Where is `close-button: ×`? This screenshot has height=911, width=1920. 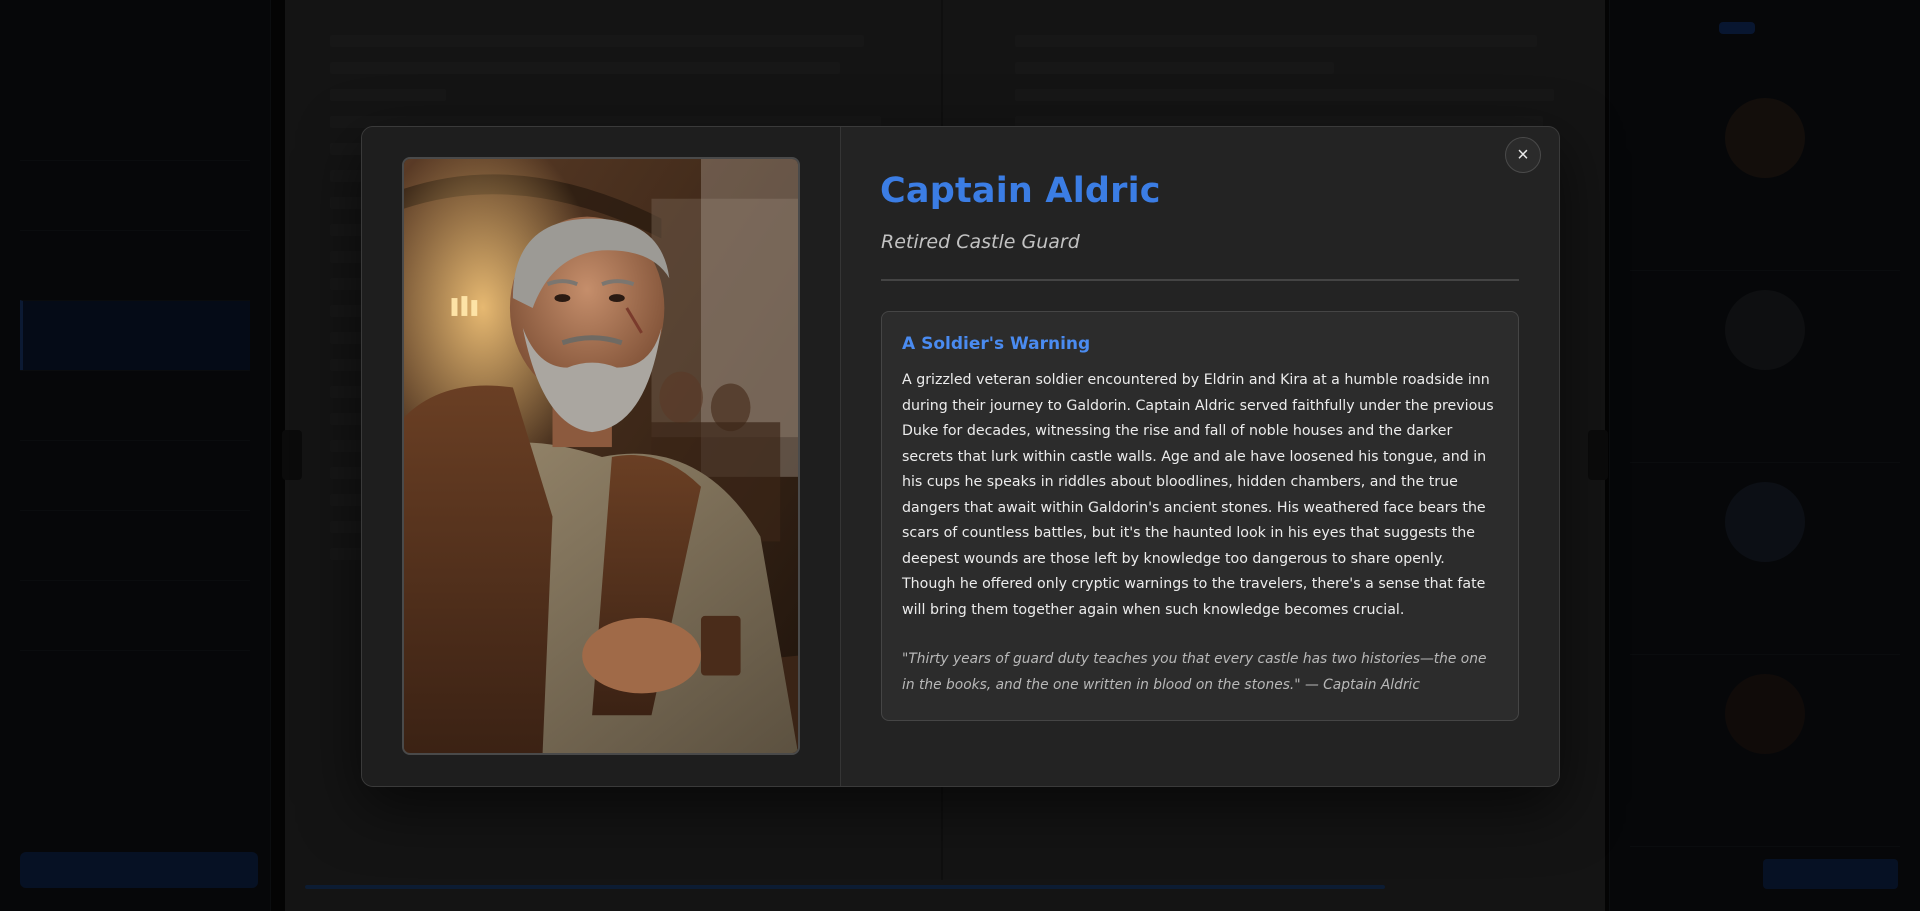
close-button: × is located at coordinates (1523, 155).